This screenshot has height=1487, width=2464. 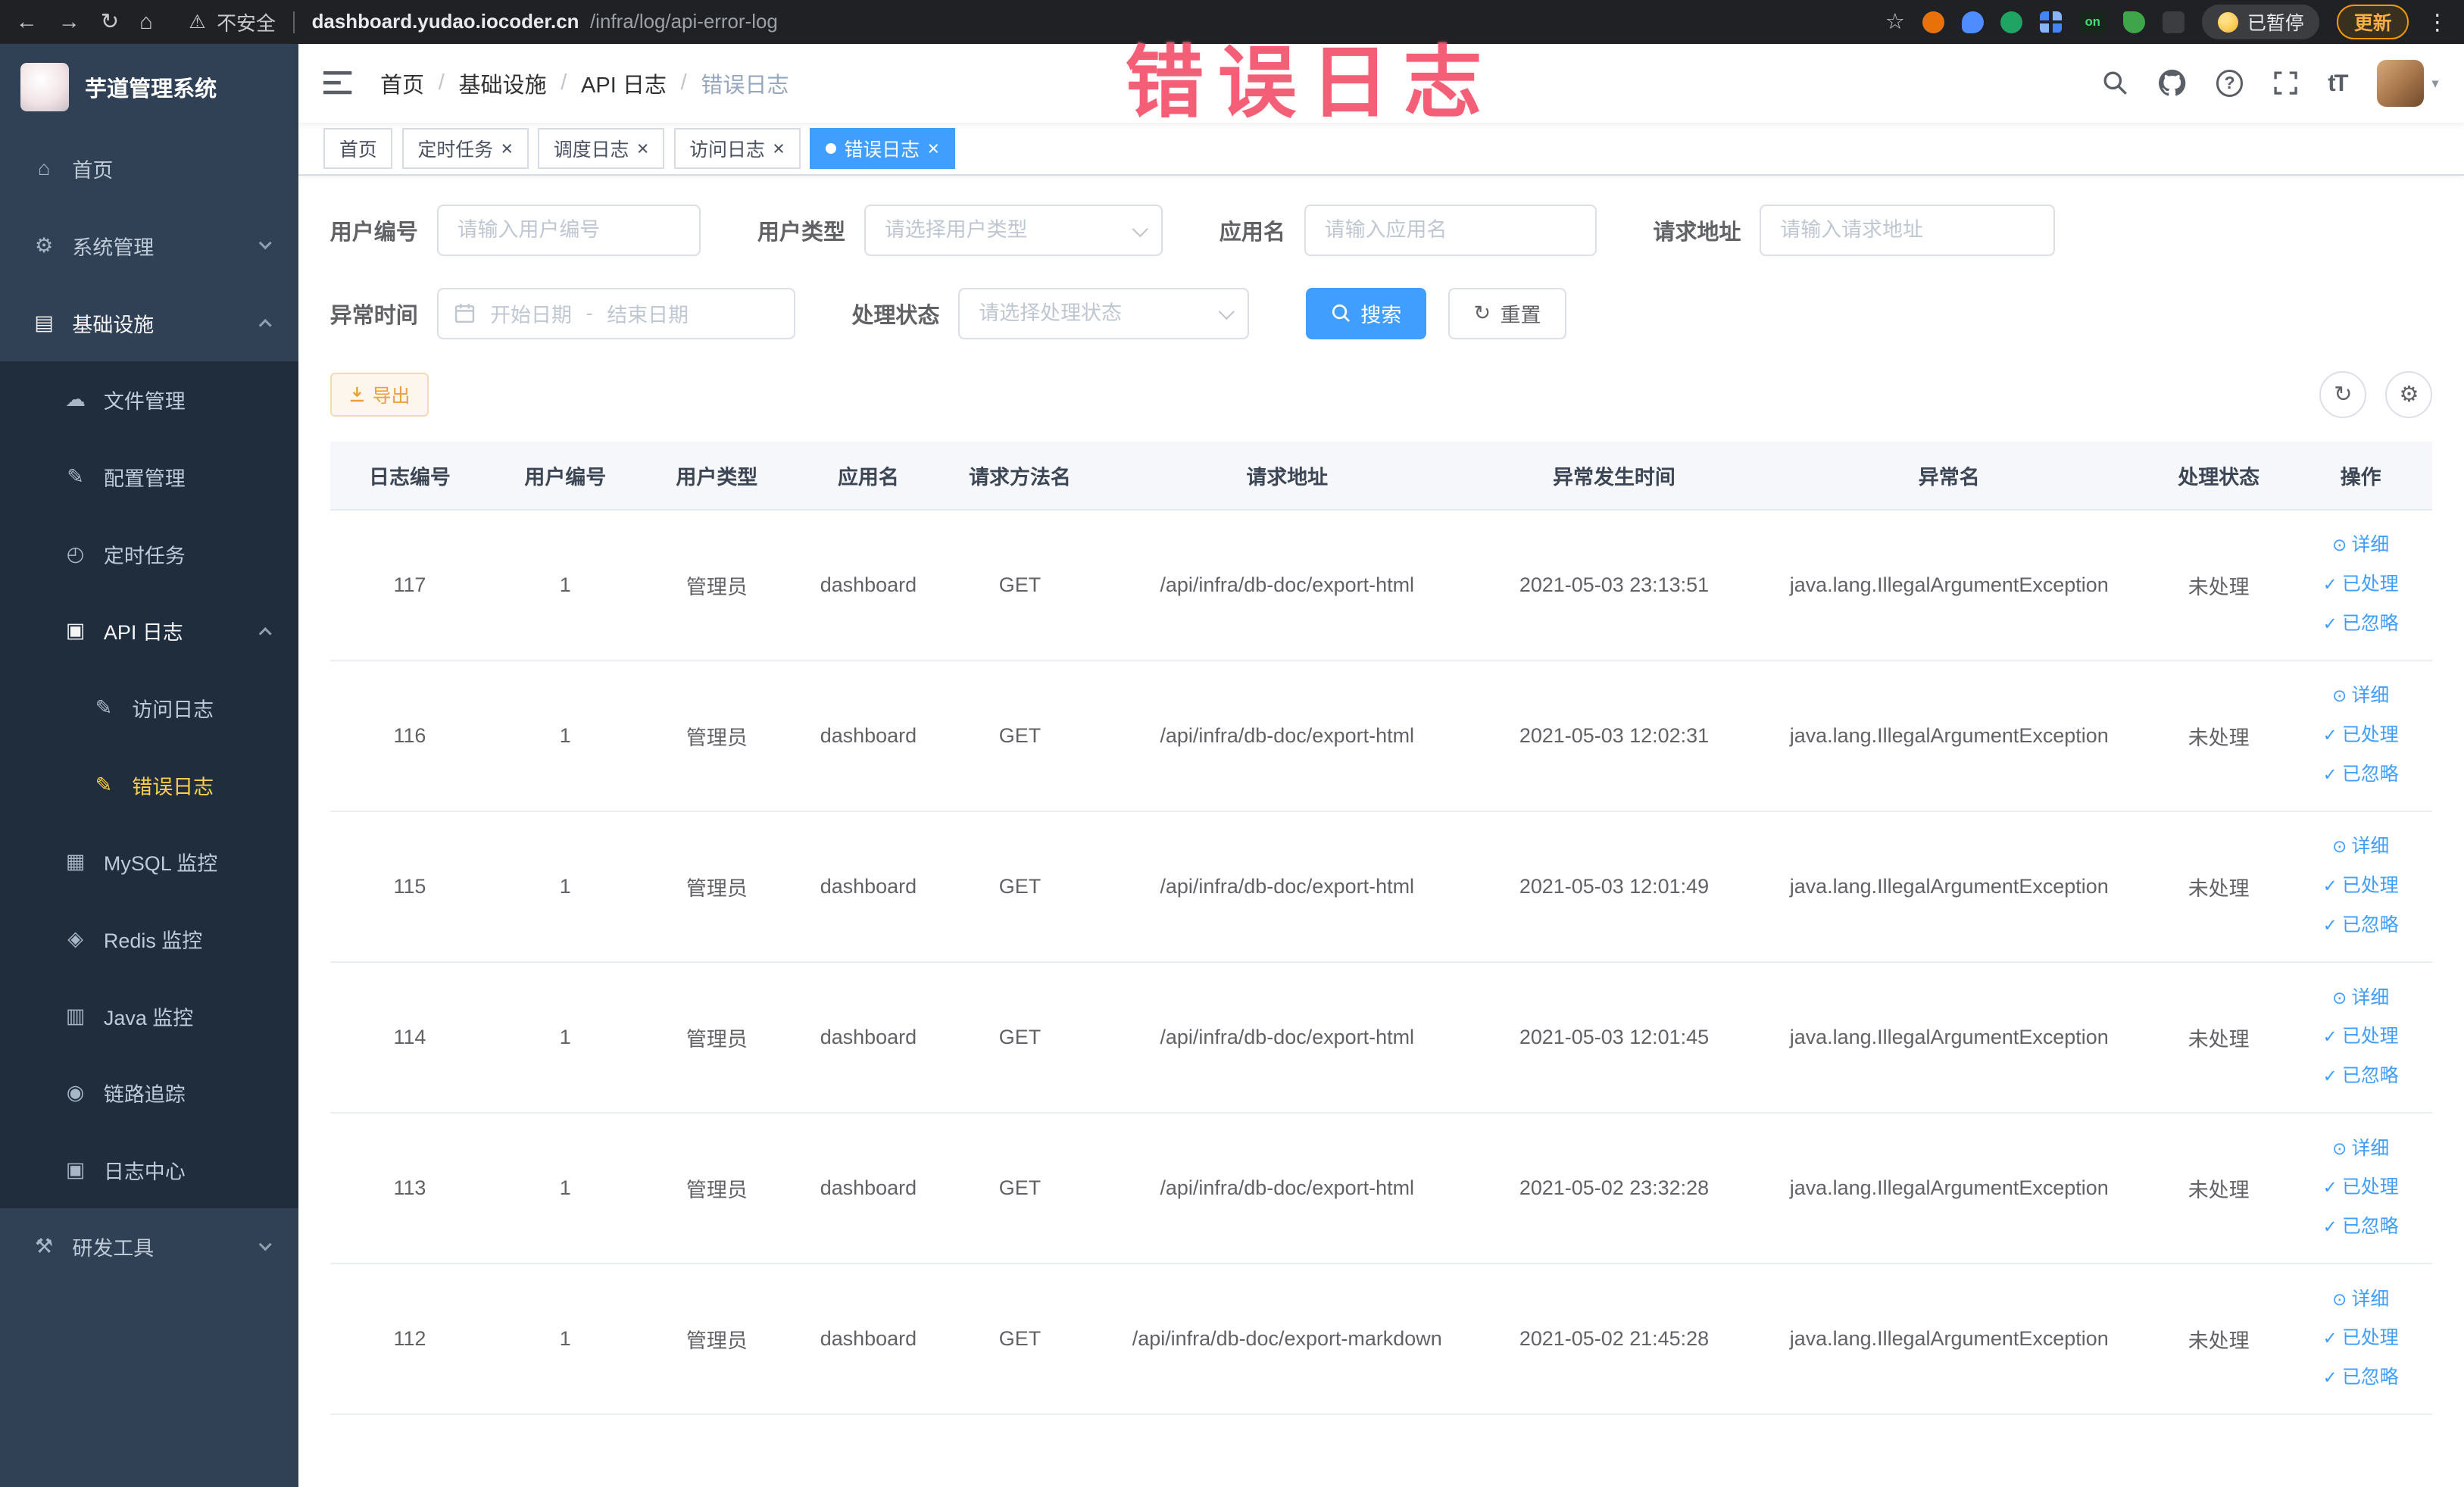 What do you see at coordinates (737, 149) in the screenshot?
I see `tab-access-log: 访问日志 ×` at bounding box center [737, 149].